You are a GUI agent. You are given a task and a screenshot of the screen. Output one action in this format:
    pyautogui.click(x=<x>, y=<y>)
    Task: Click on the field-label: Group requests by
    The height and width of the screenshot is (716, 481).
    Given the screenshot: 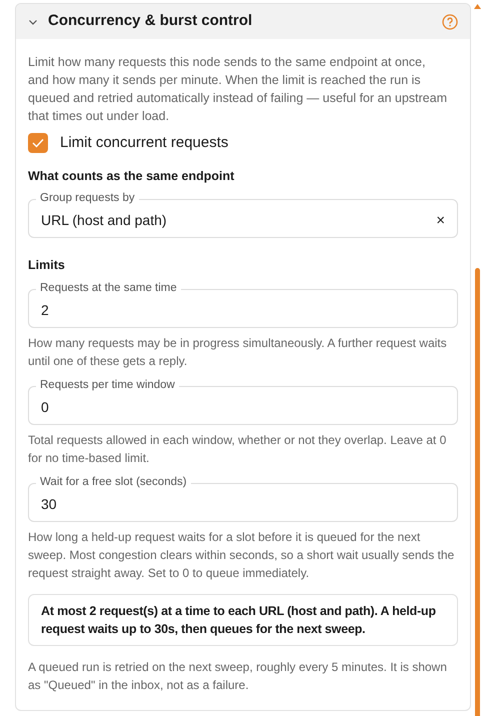 What is the action you would take?
    pyautogui.click(x=87, y=198)
    